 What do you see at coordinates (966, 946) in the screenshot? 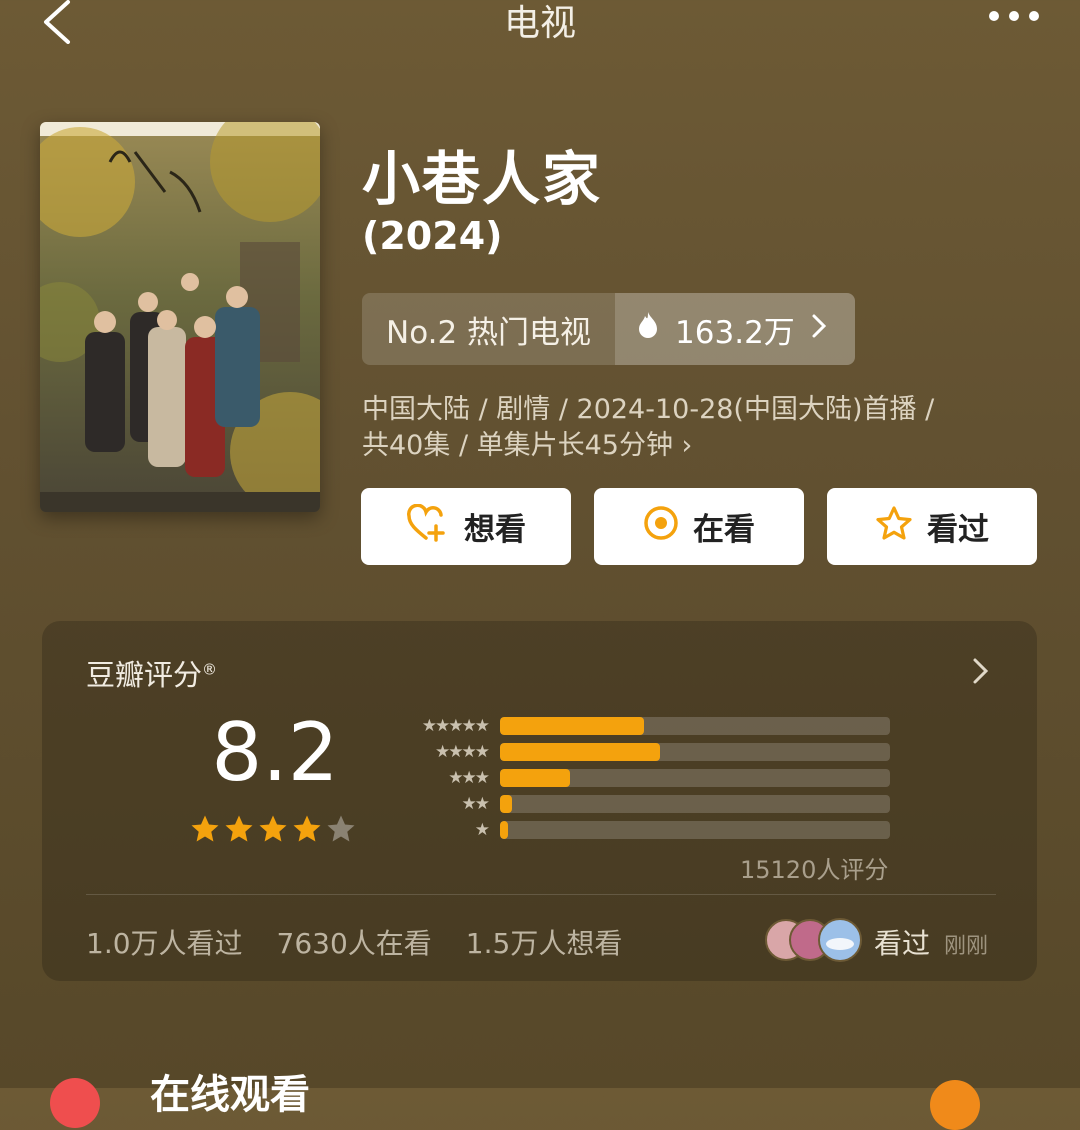
I see `activity-time: 刚刚` at bounding box center [966, 946].